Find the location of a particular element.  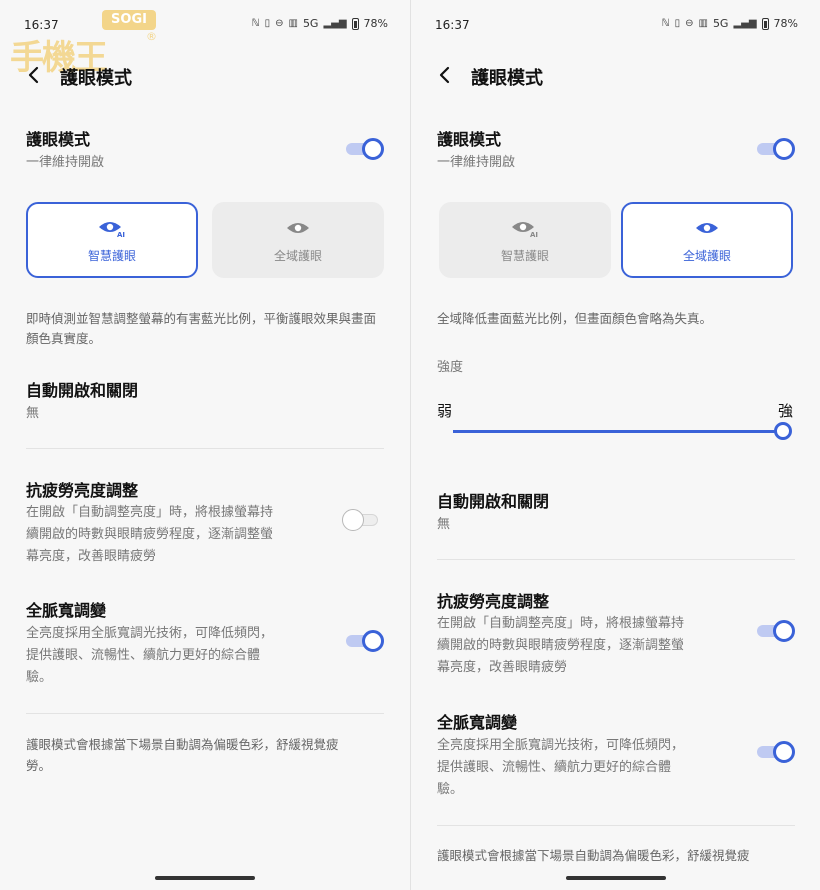

footer-note-2: 勞。 is located at coordinates (39, 765).